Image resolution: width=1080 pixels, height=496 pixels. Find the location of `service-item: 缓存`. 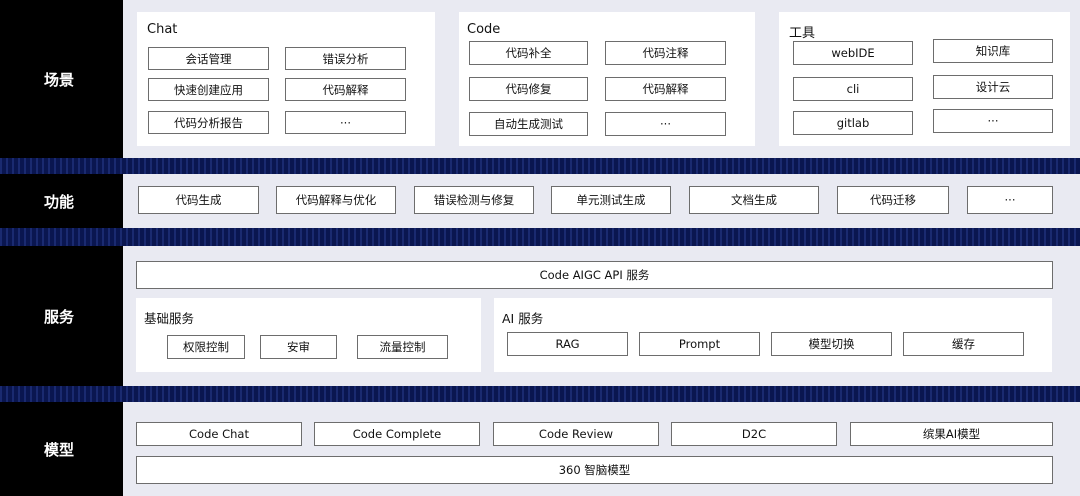

service-item: 缓存 is located at coordinates (963, 344).